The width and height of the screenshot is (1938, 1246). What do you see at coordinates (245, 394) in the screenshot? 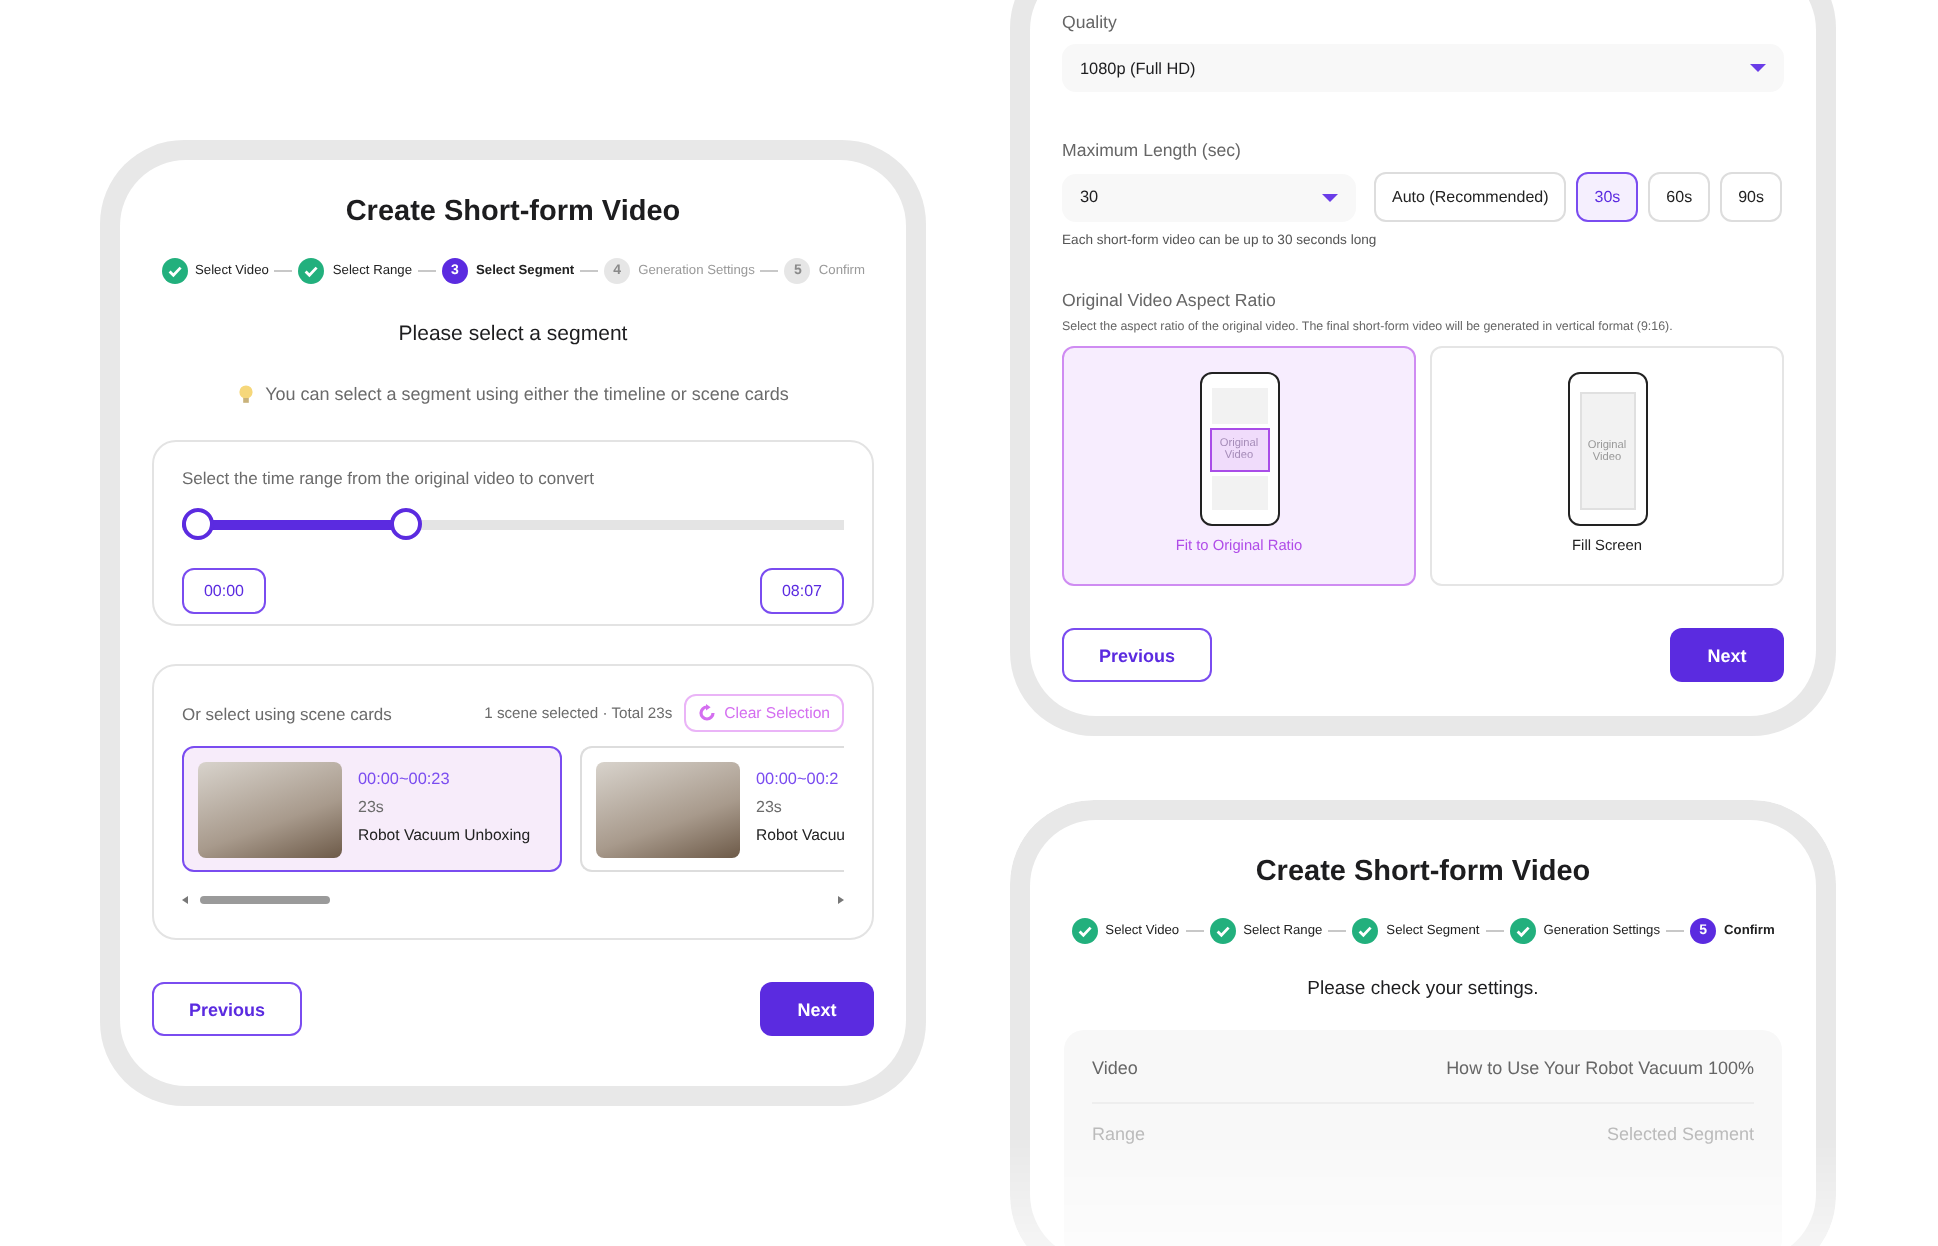
I see `lightbulb-icon` at bounding box center [245, 394].